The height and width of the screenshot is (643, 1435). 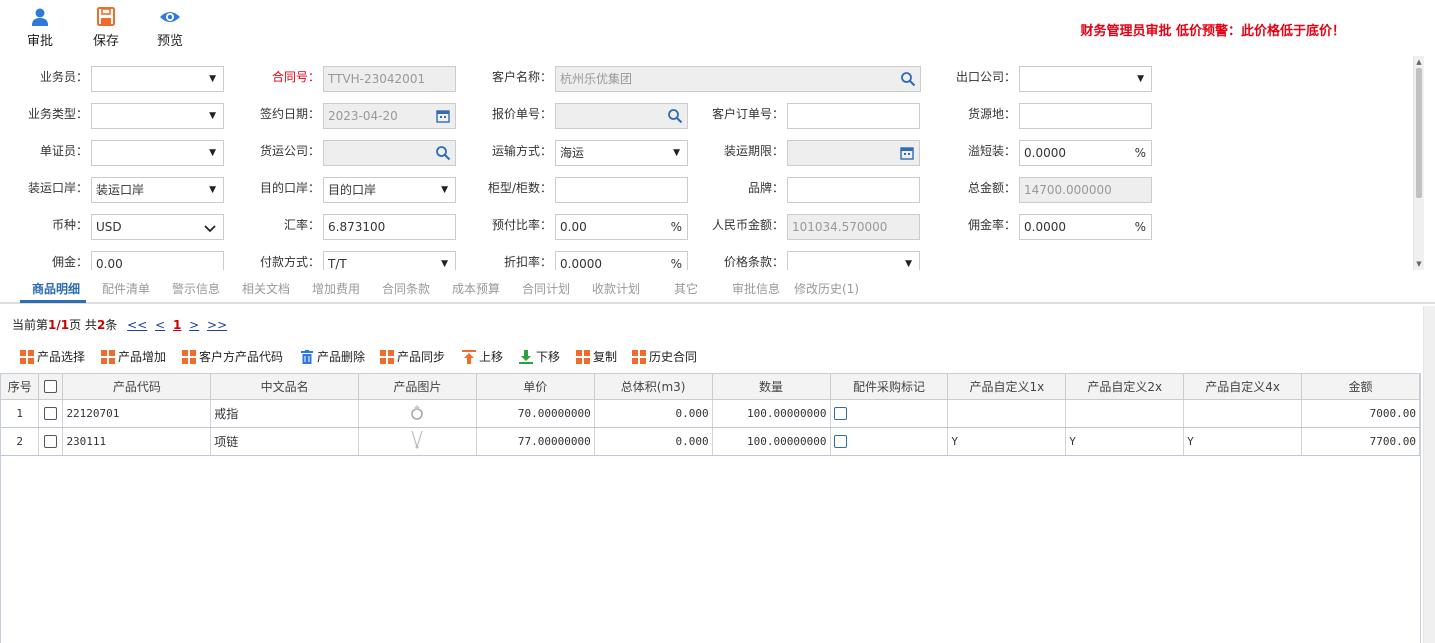 What do you see at coordinates (1243, 413) in the screenshot?
I see `custom4x` at bounding box center [1243, 413].